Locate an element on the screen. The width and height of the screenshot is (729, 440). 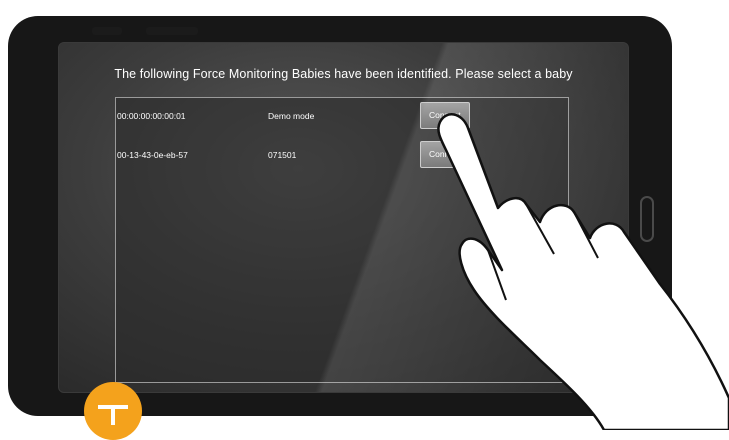
list-item: 00-13-43-0e-eb-57 071501 Connect is located at coordinates (342, 152).